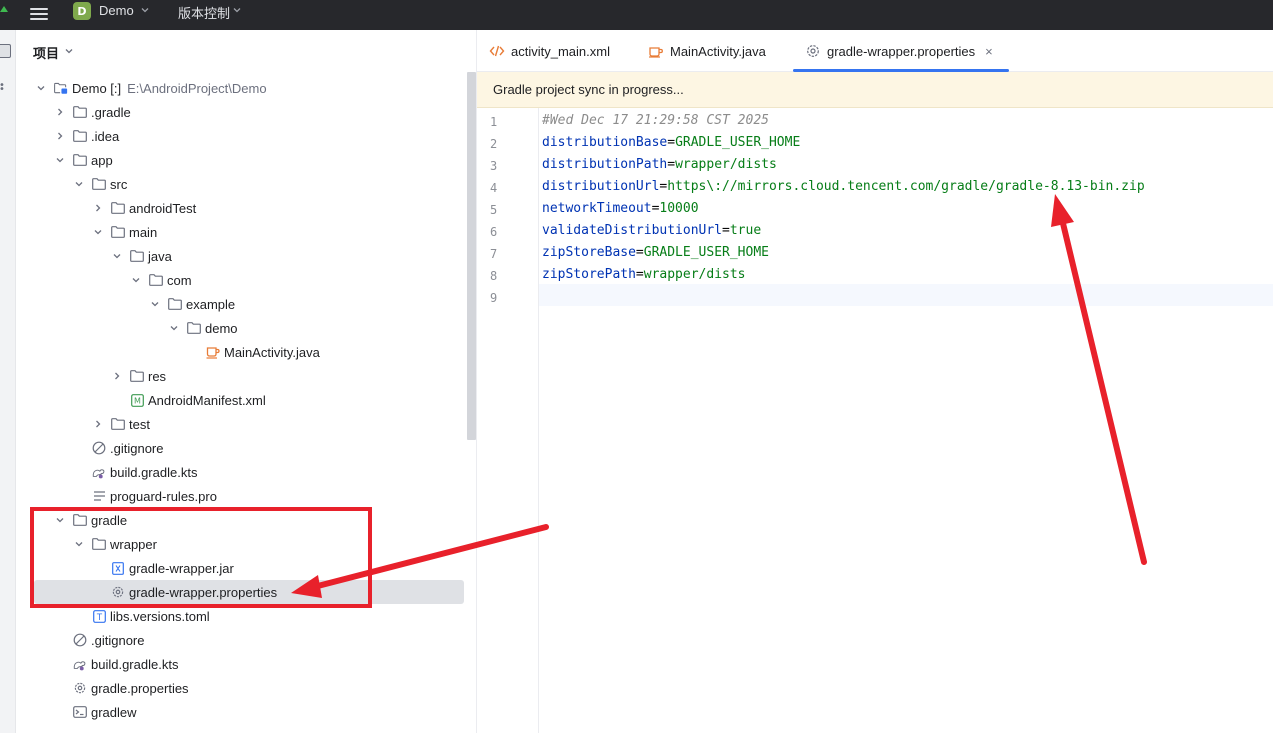 This screenshot has height=733, width=1273. I want to click on tree-item: gradlew, so click(96, 712).